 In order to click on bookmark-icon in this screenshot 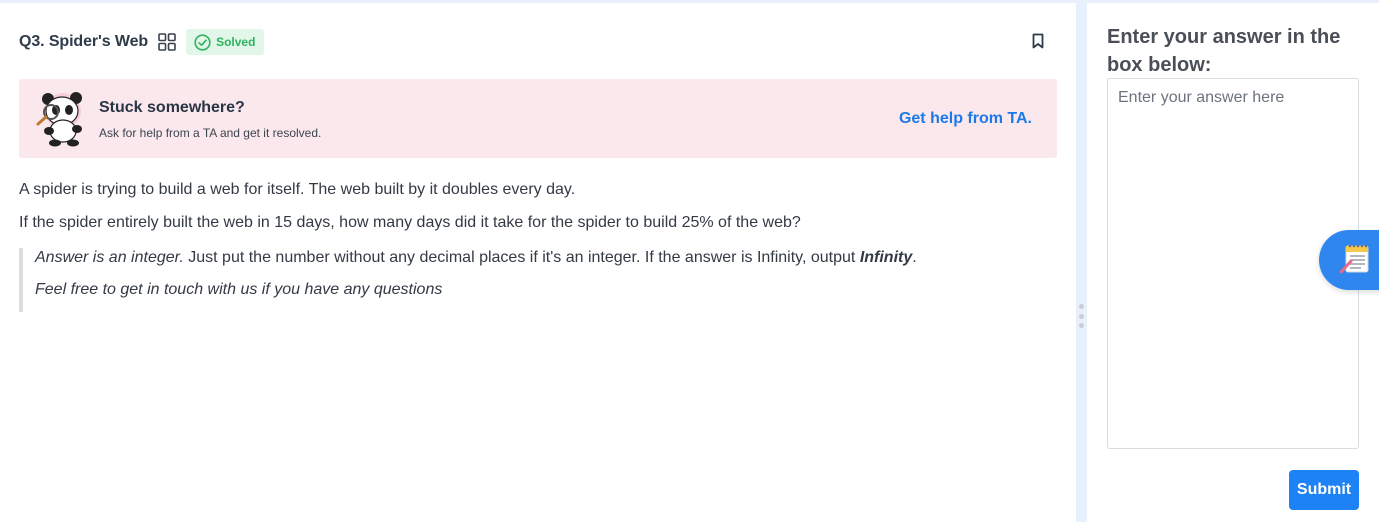, I will do `click(1038, 41)`.